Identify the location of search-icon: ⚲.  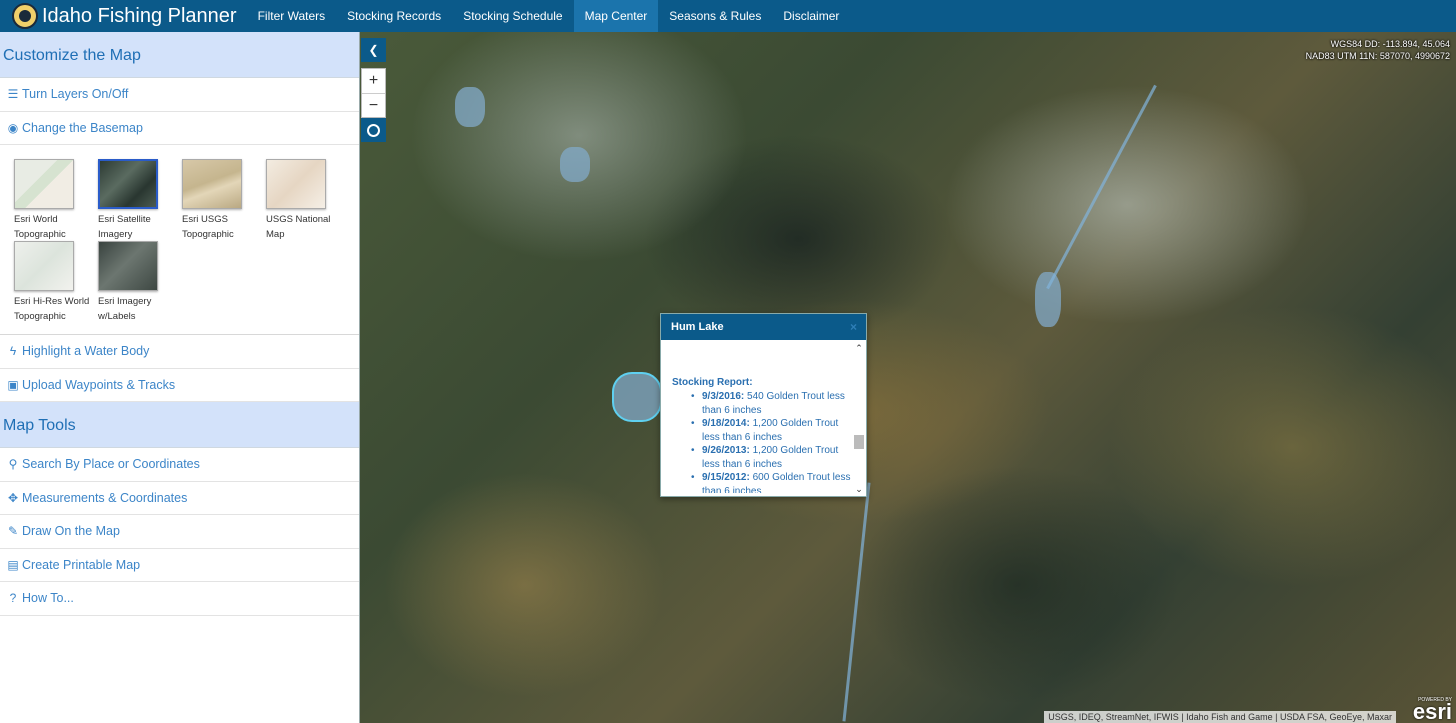
(13, 464).